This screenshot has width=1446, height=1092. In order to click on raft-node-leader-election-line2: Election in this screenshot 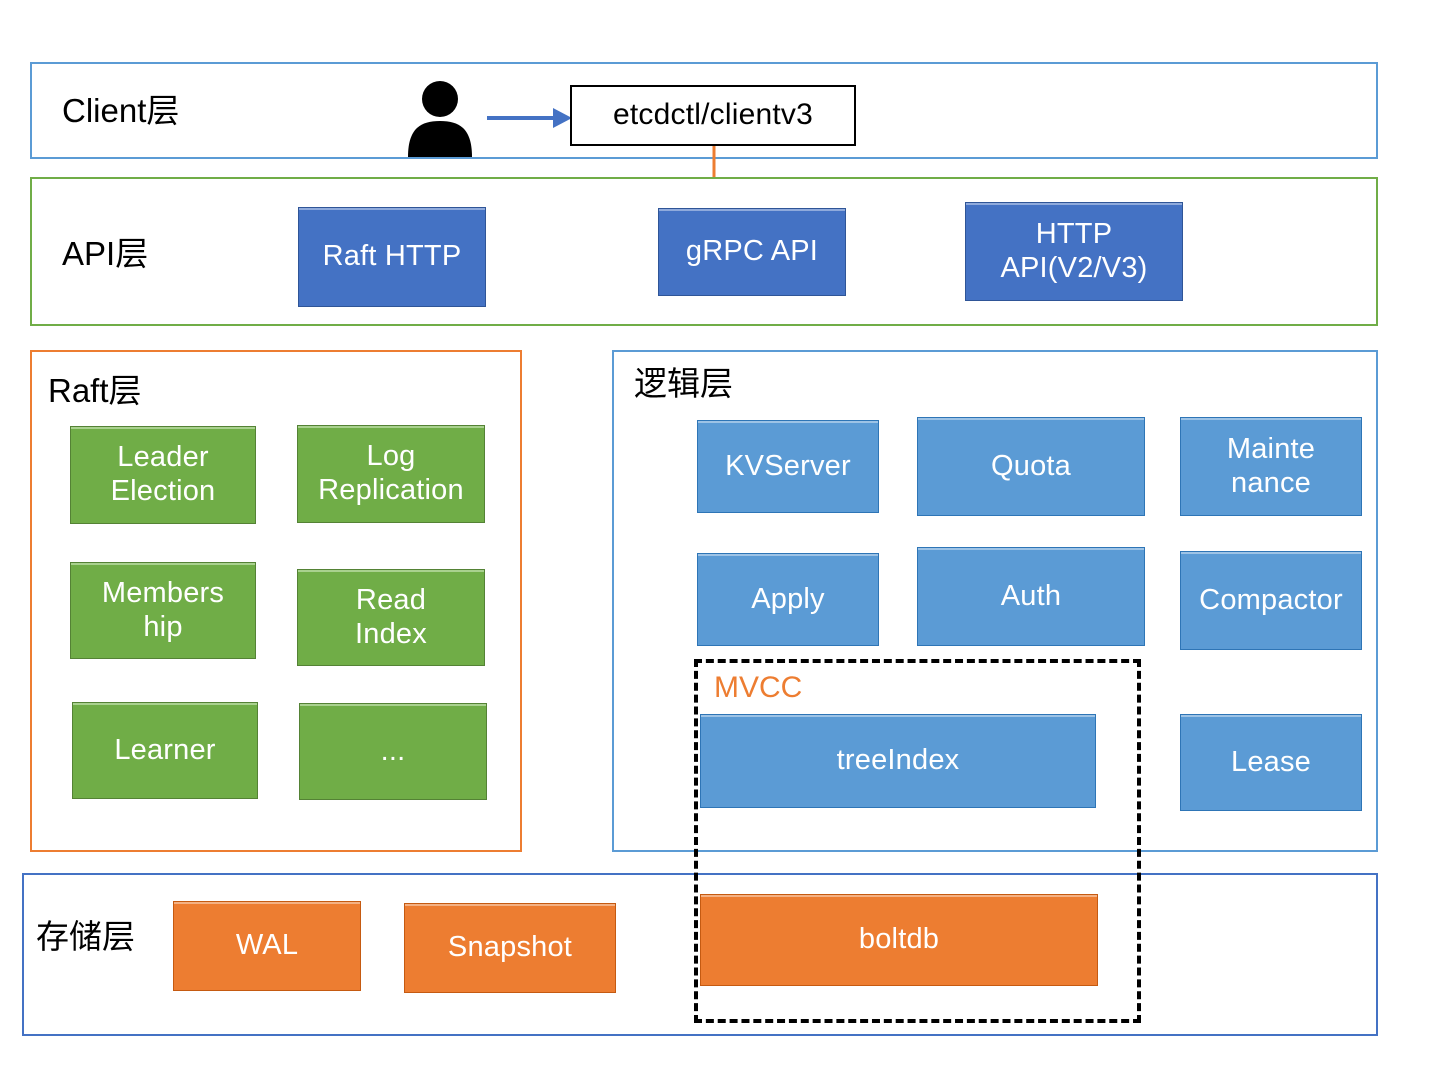, I will do `click(163, 491)`.